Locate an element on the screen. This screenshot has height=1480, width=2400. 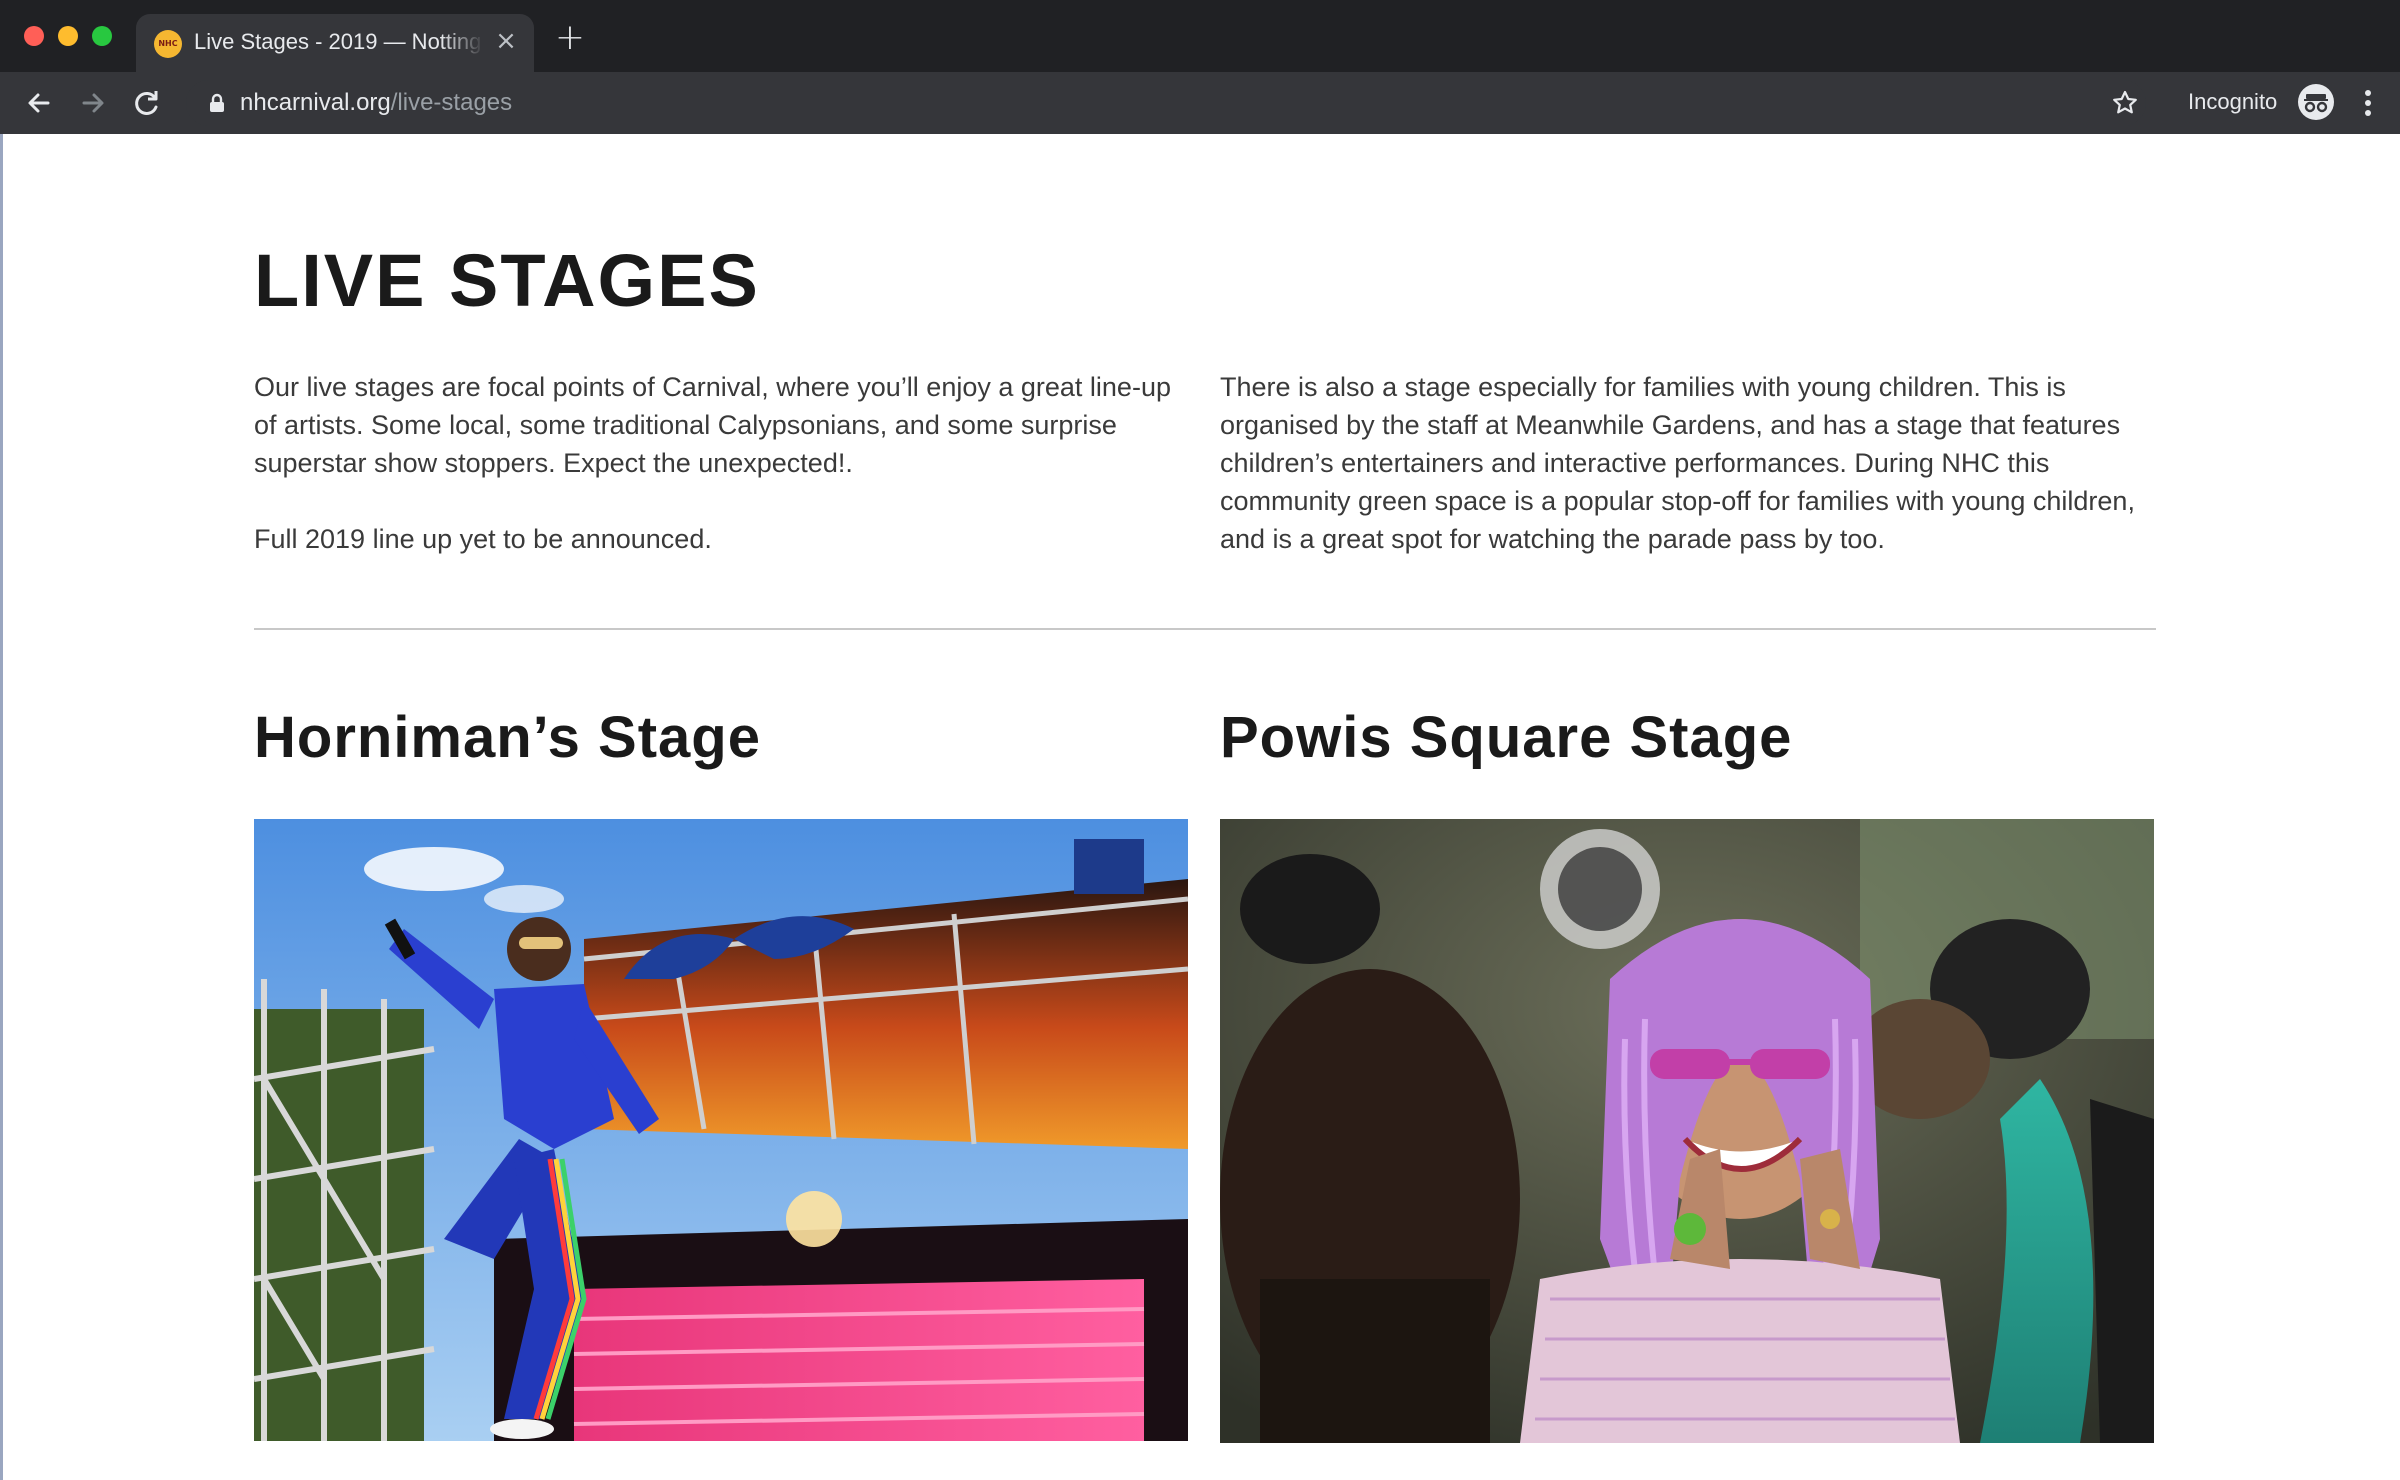
plus-icon: + is located at coordinates (570, 39).